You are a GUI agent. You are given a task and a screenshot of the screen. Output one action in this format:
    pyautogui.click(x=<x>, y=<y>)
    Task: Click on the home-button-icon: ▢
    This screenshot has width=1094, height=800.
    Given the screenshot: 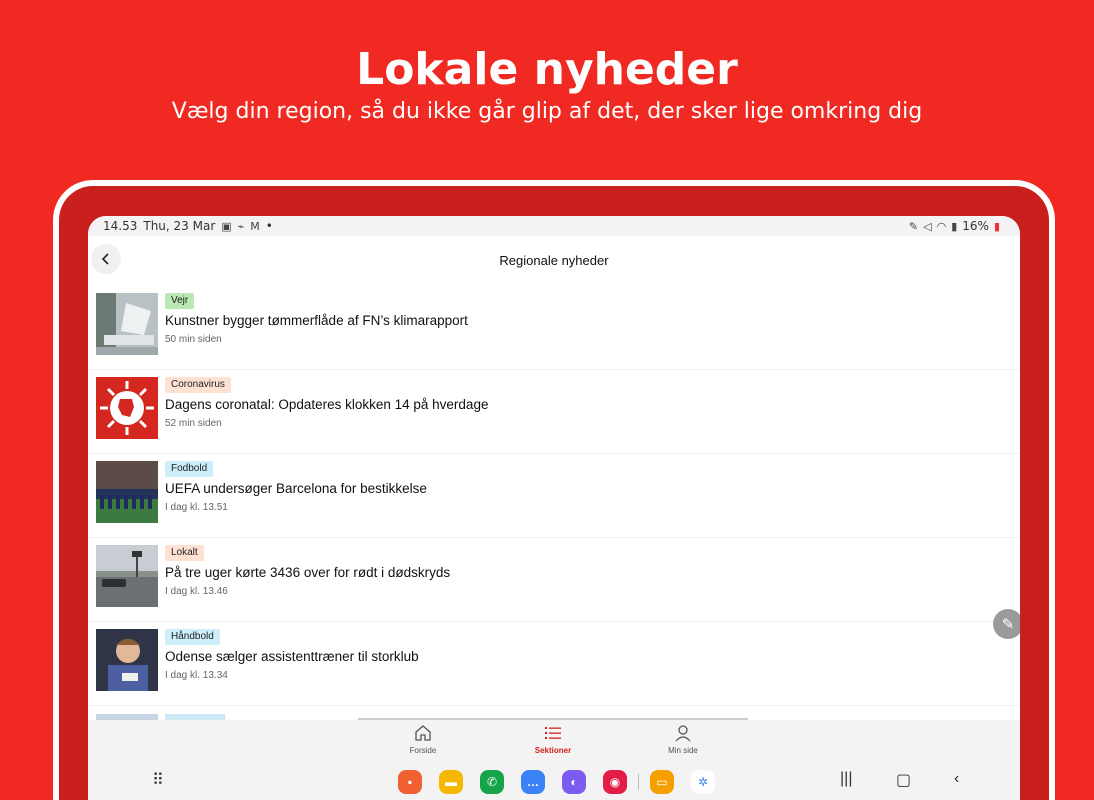 What is the action you would take?
    pyautogui.click(x=903, y=780)
    